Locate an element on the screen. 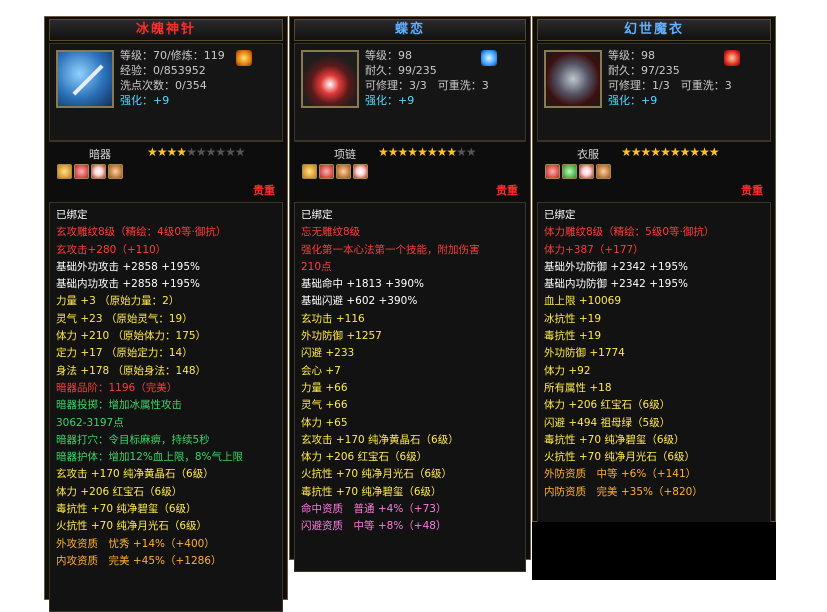  red-attribute-icon is located at coordinates (732, 58).